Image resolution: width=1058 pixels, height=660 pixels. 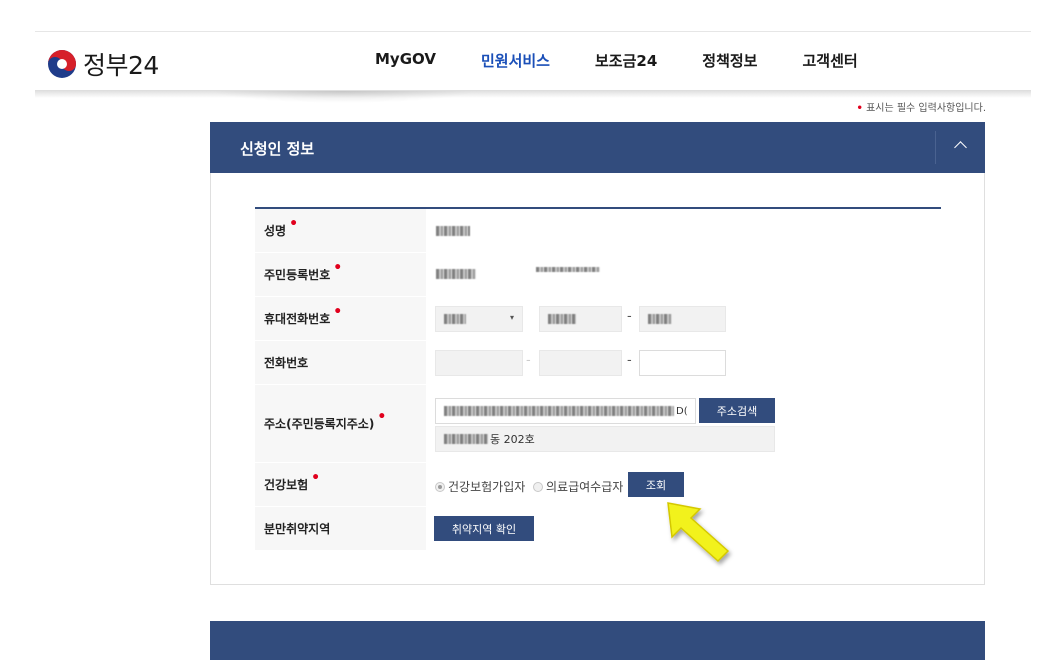 What do you see at coordinates (597, 640) in the screenshot?
I see `next-section-header` at bounding box center [597, 640].